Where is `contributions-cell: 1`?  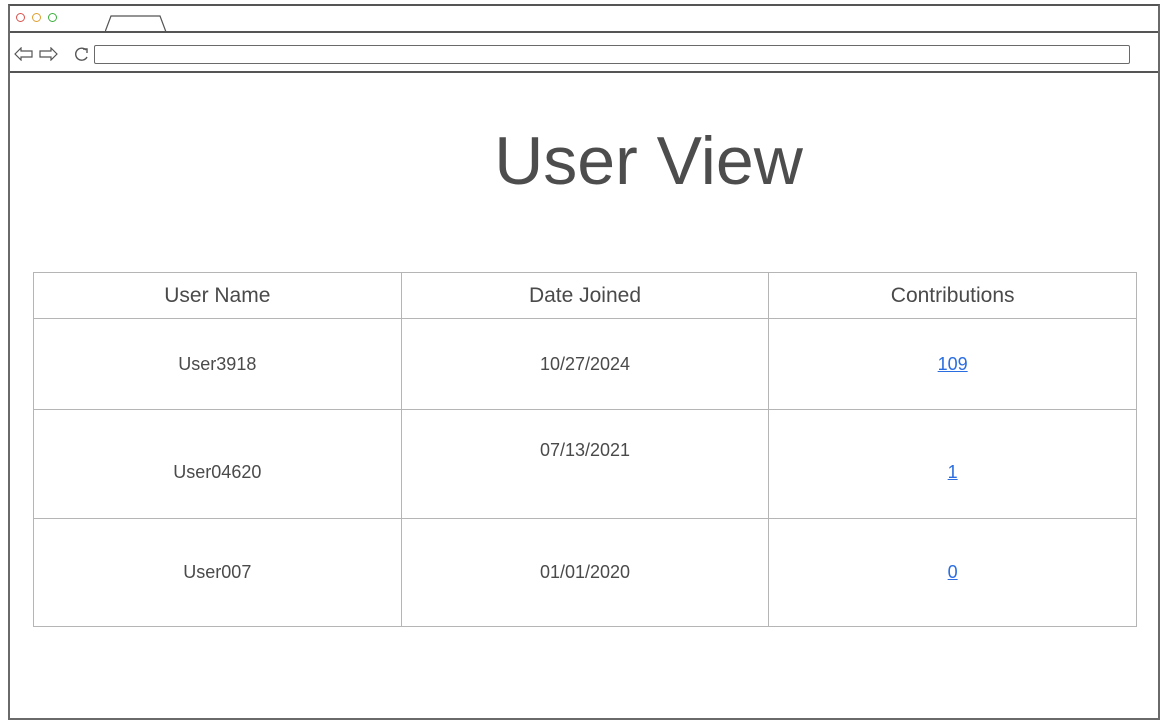
contributions-cell: 1 is located at coordinates (952, 464).